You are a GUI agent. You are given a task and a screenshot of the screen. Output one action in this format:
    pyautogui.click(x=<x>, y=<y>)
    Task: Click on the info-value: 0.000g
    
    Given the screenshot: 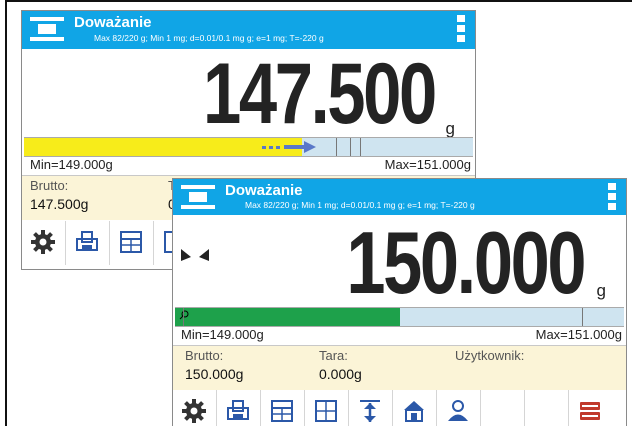 What is the action you would take?
    pyautogui.click(x=340, y=374)
    